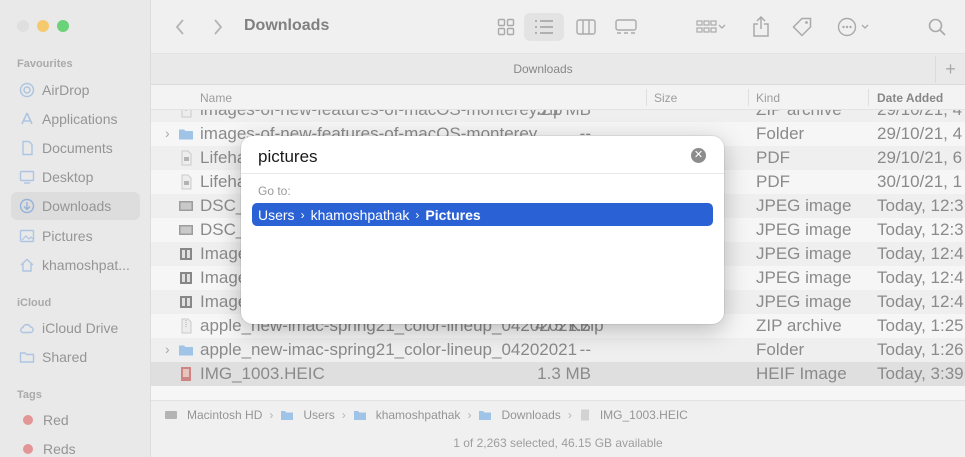 This screenshot has width=965, height=457. I want to click on sidebar-item-label: Downloads, so click(77, 206).